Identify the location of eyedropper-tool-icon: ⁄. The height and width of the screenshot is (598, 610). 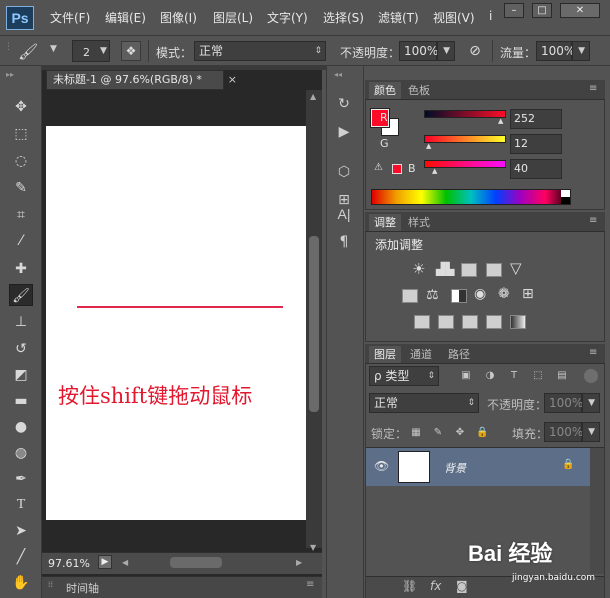
(21, 241).